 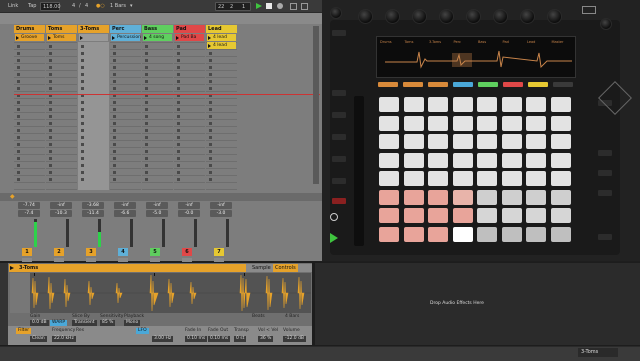 I want to click on track-header: Drums, so click(x=29, y=29).